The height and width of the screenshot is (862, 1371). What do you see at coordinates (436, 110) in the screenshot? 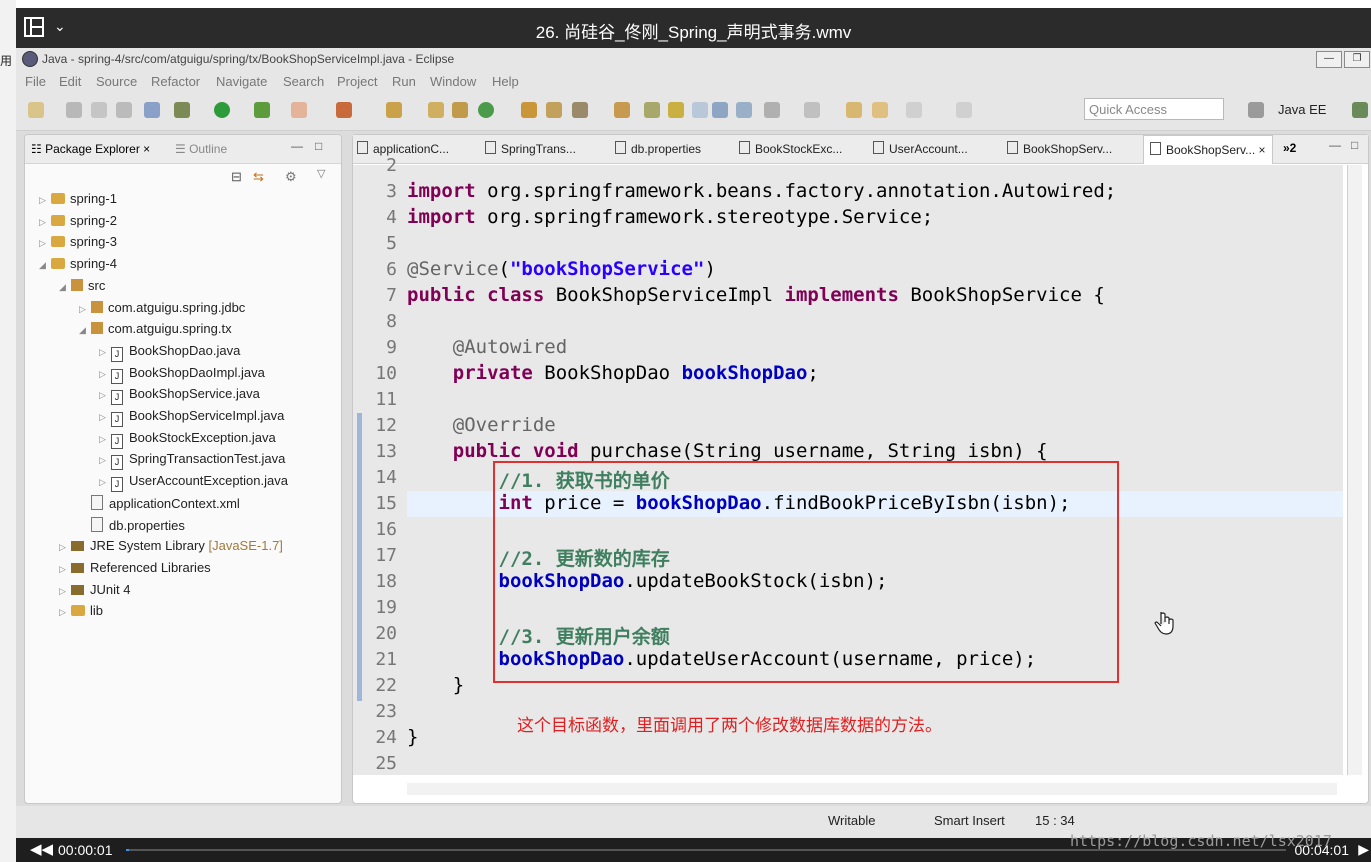
I see `open-type-icon` at bounding box center [436, 110].